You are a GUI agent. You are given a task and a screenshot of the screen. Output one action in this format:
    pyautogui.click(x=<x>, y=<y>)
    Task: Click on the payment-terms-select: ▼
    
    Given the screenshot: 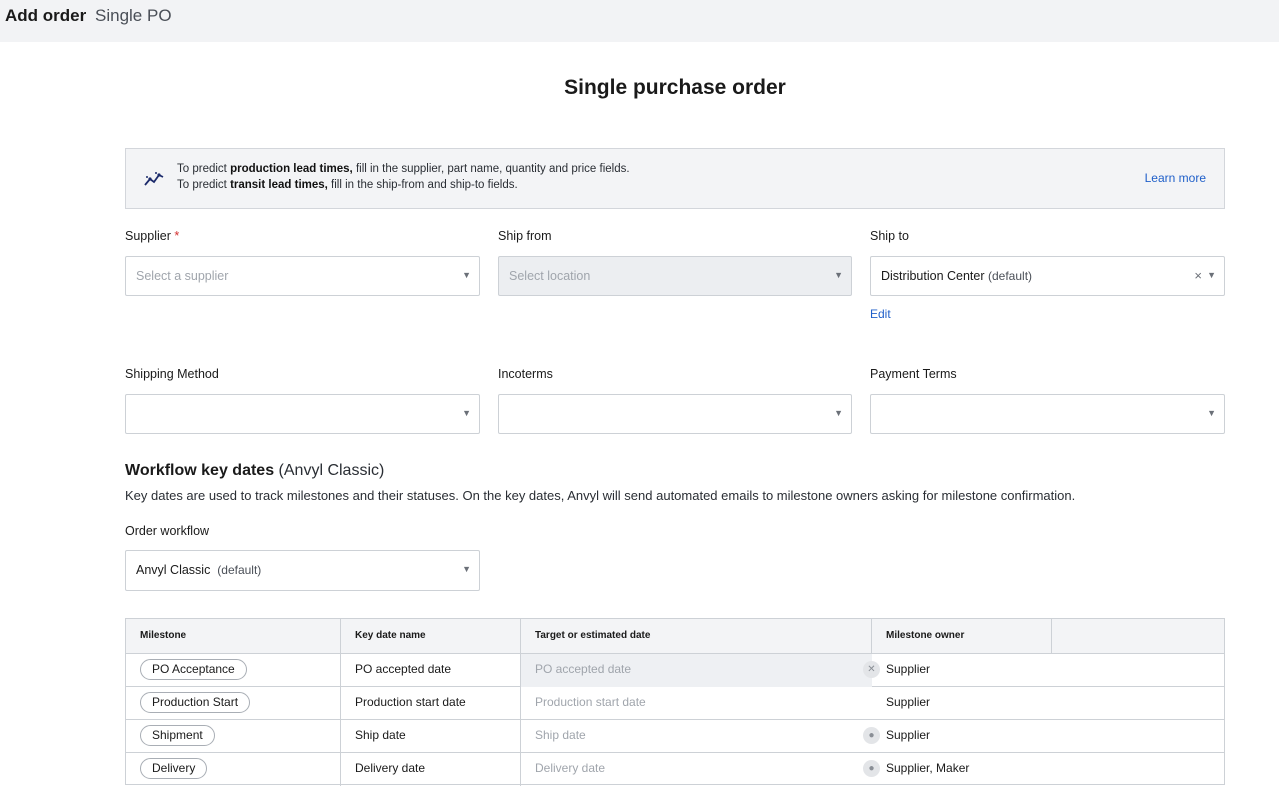 What is the action you would take?
    pyautogui.click(x=1047, y=414)
    